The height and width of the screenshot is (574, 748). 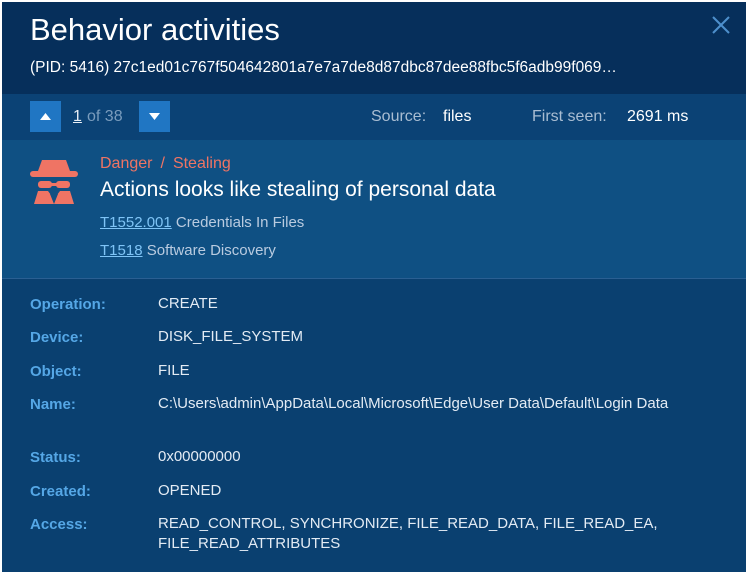 I want to click on device-label: Device:, so click(x=57, y=337).